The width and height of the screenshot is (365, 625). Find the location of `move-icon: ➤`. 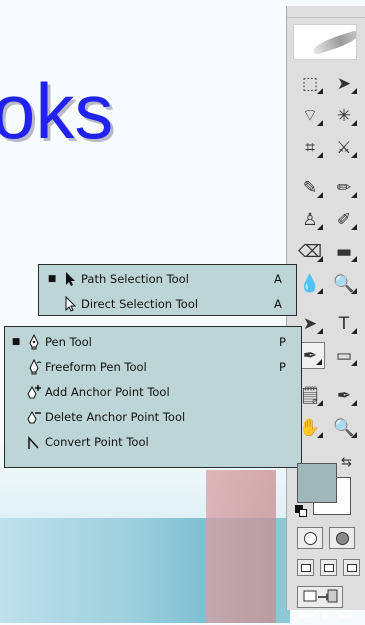

move-icon: ➤ is located at coordinates (344, 83).